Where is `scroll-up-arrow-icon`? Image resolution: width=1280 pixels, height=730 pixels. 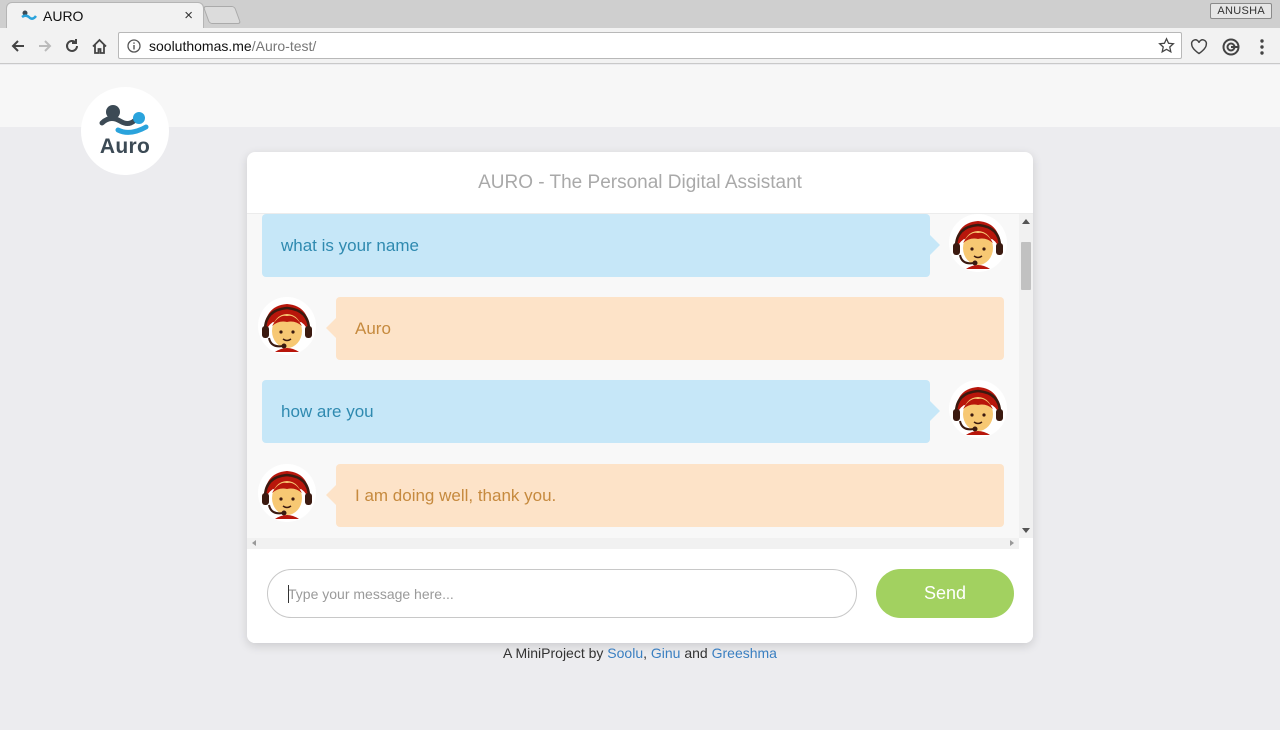
scroll-up-arrow-icon is located at coordinates (1026, 221).